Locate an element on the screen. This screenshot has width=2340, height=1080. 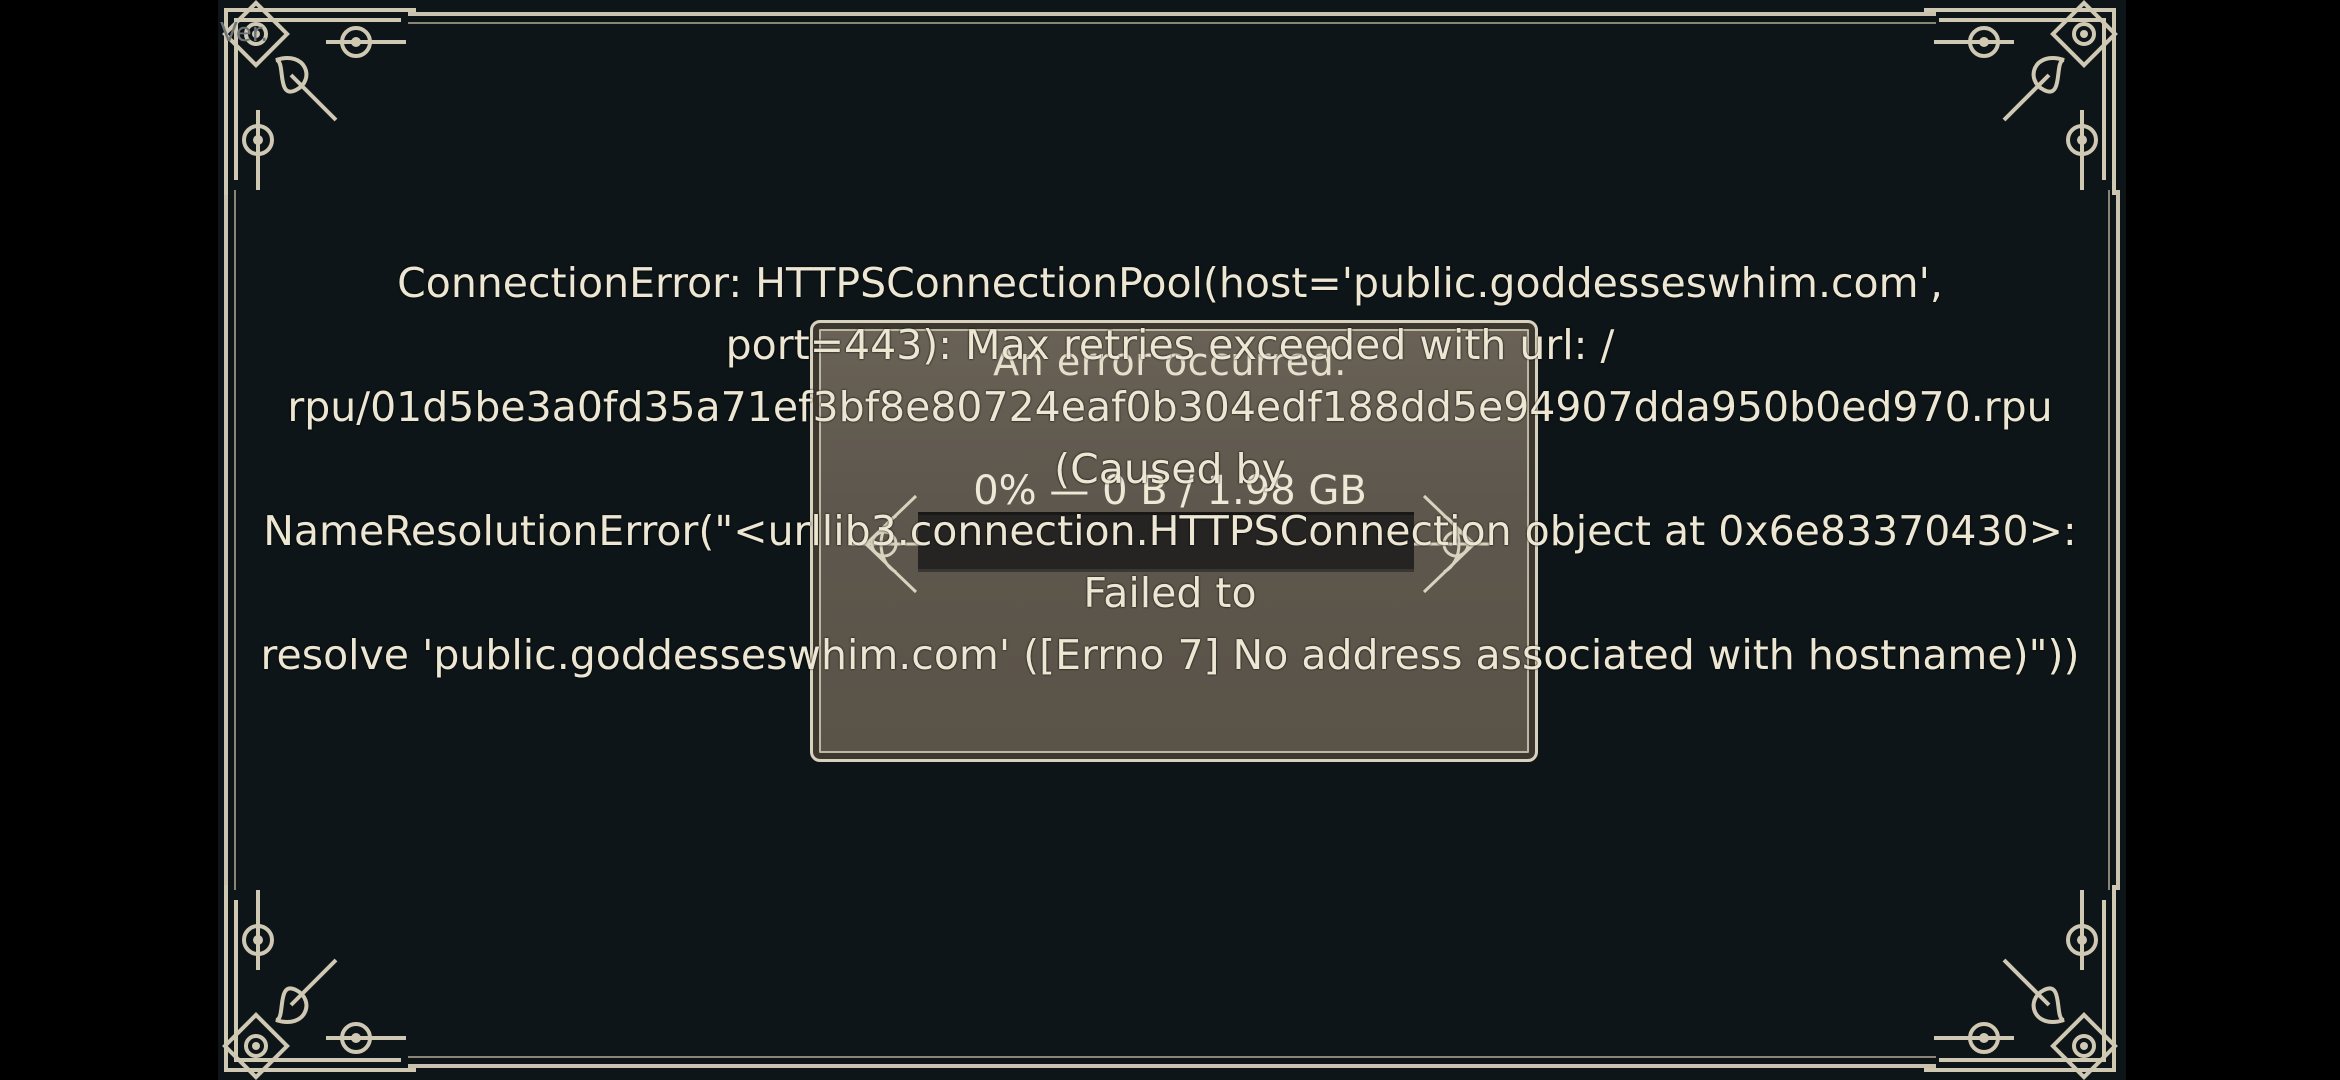
frame-border-bottom-inner is located at coordinates (1172, 1057).